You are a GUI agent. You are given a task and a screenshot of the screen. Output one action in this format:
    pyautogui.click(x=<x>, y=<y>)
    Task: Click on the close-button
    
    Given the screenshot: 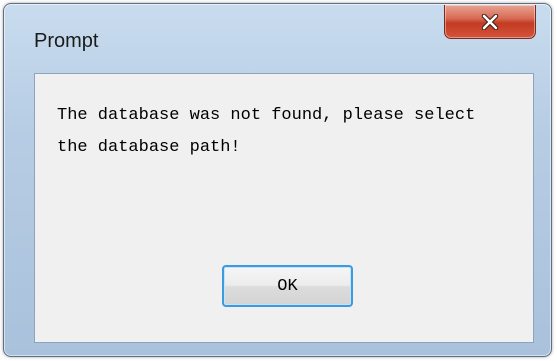 What is the action you would take?
    pyautogui.click(x=490, y=22)
    